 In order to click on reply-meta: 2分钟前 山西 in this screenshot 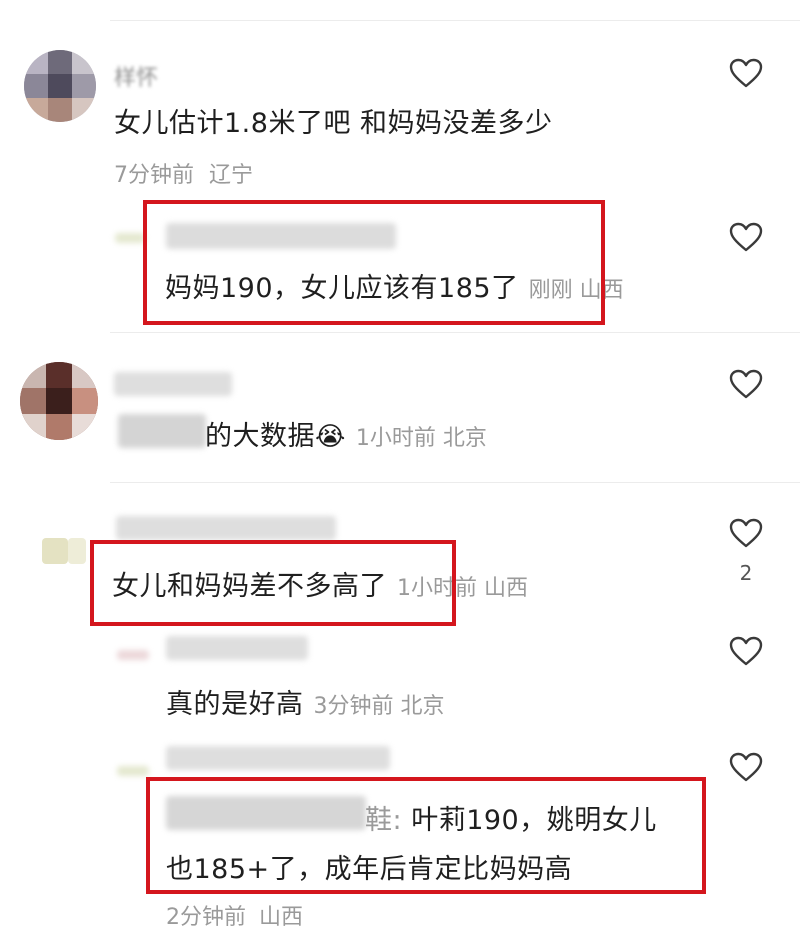, I will do `click(234, 915)`.